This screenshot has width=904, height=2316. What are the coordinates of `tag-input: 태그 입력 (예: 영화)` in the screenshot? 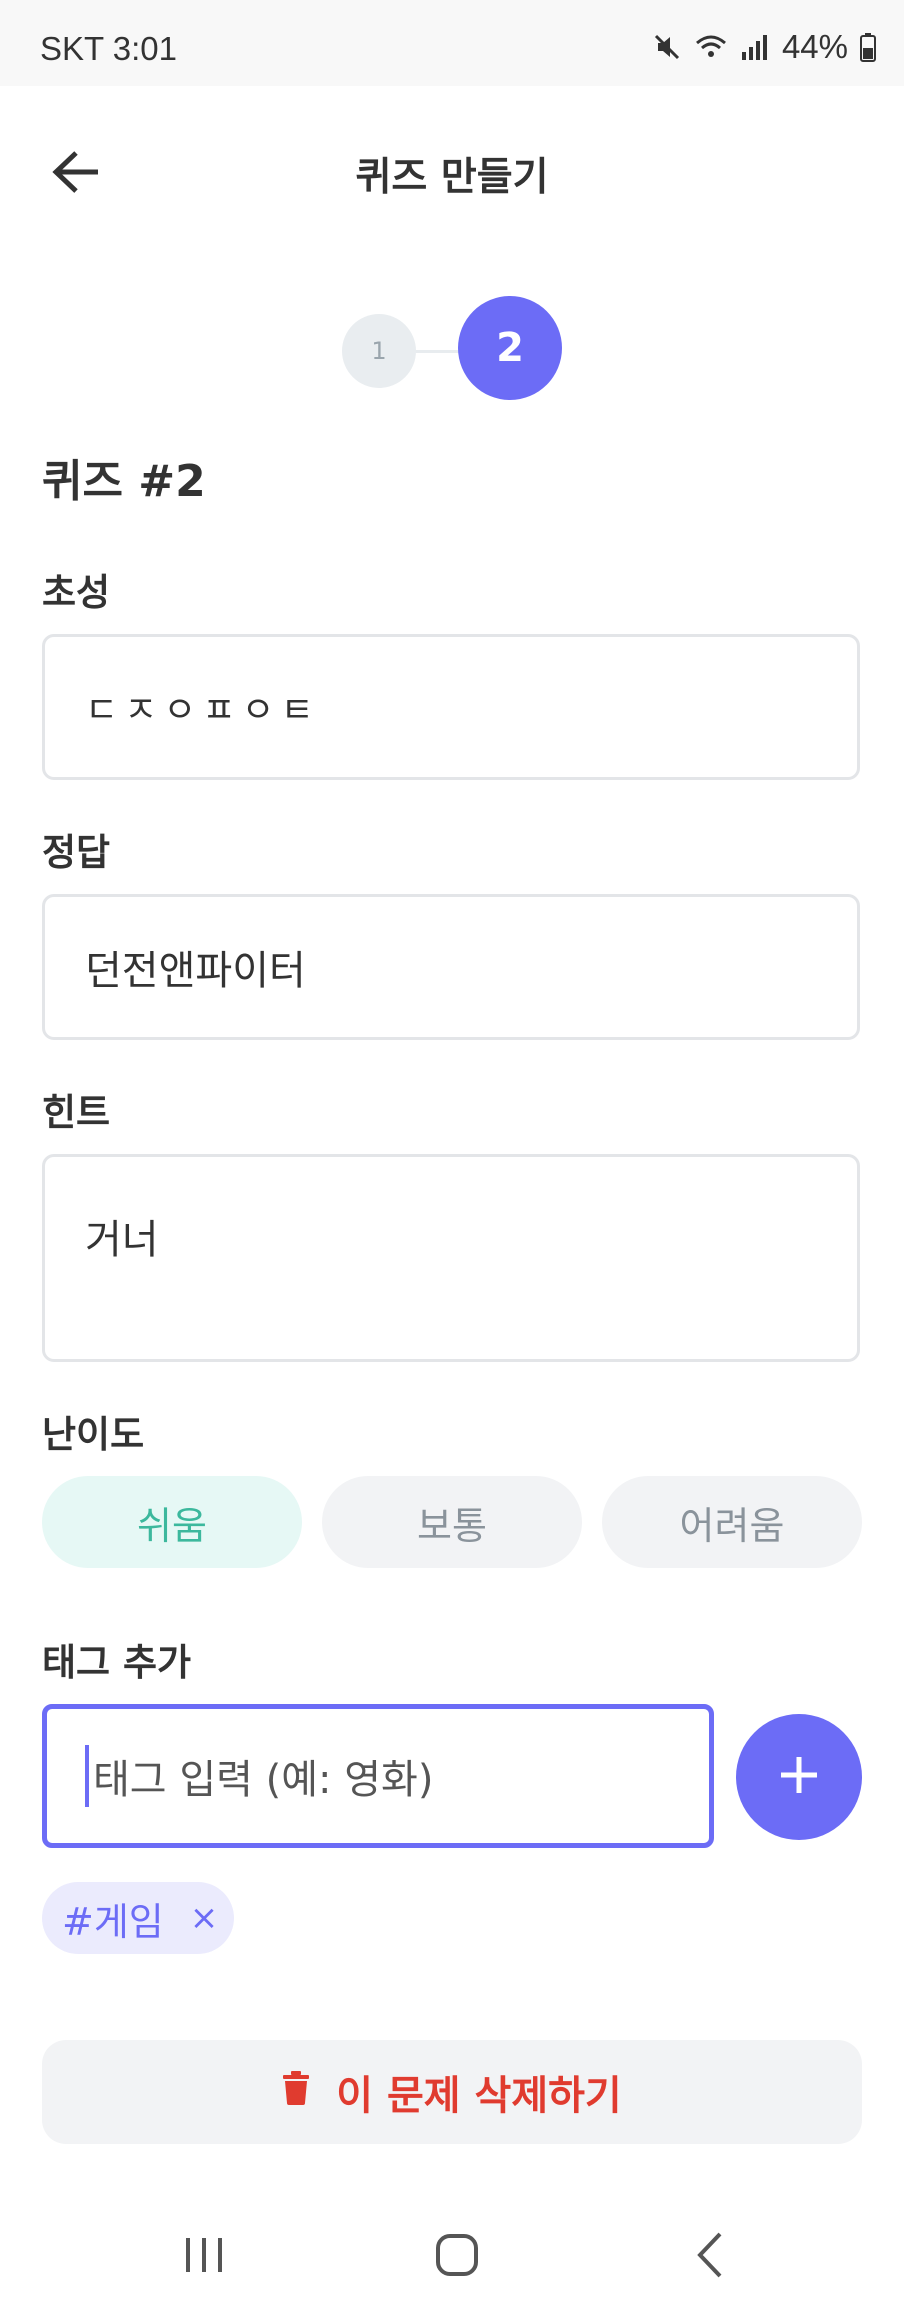 It's located at (378, 1776).